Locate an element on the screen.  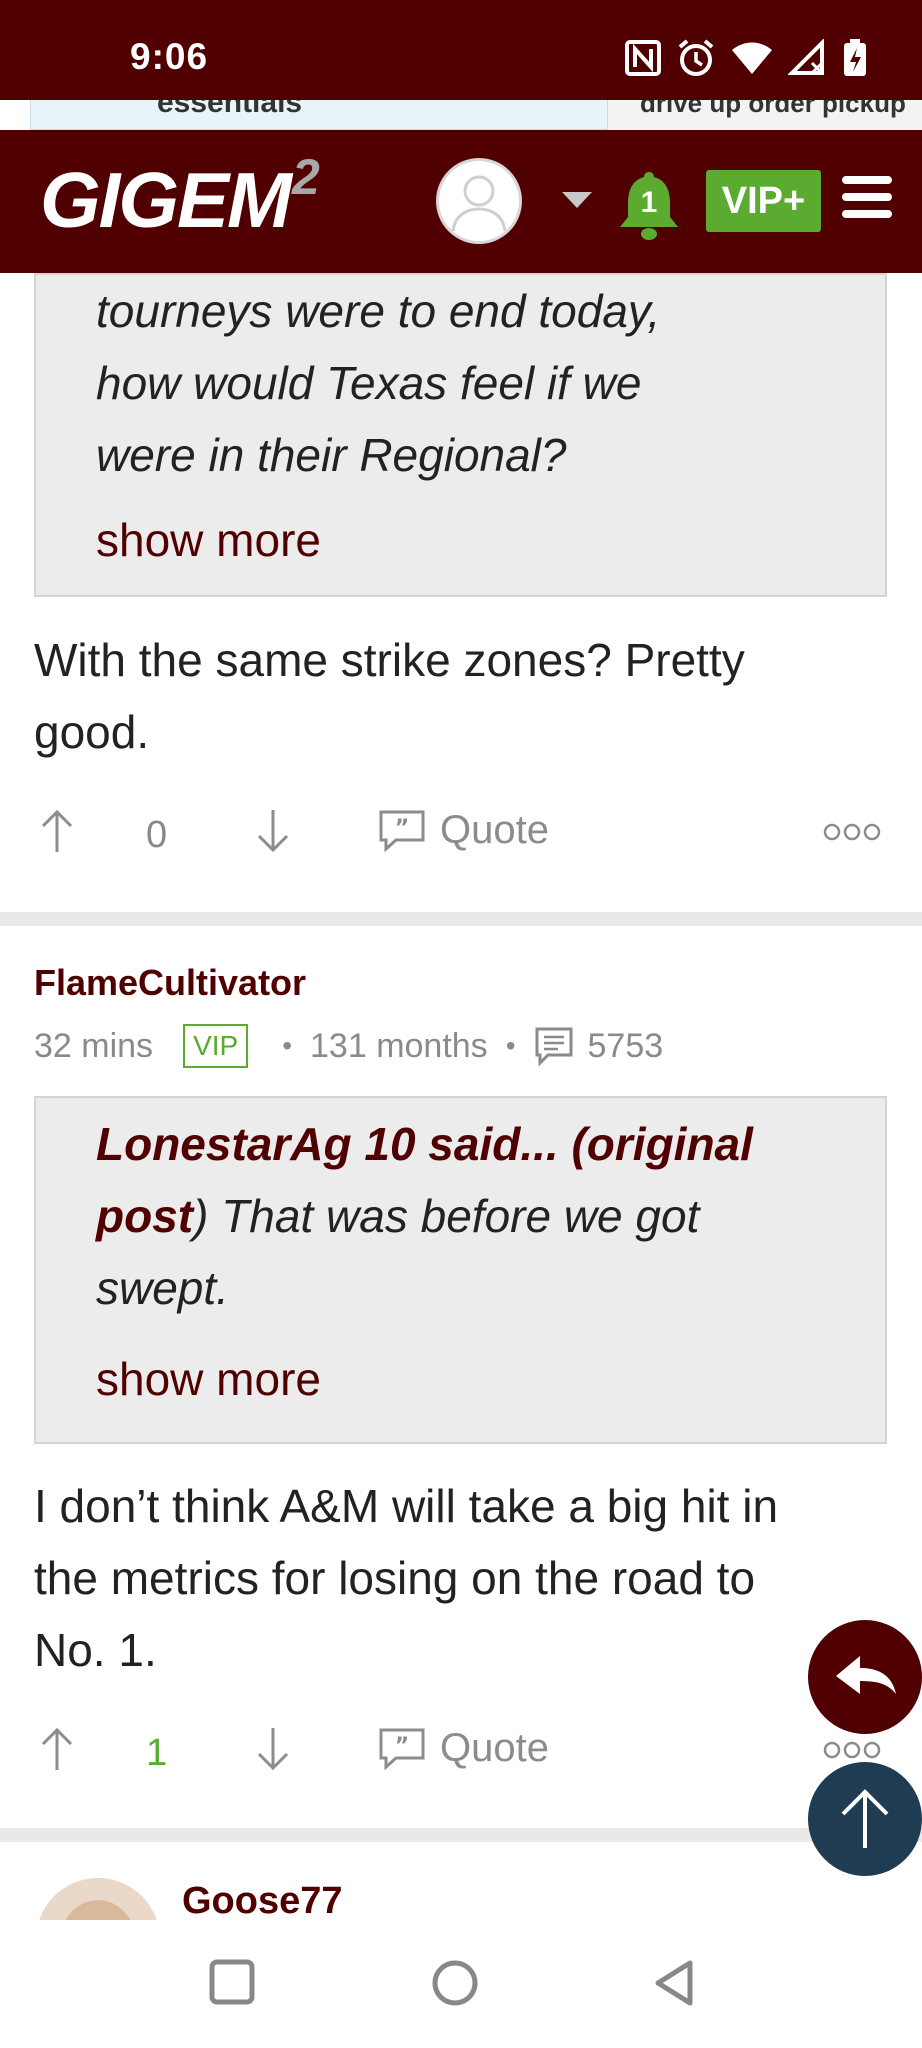
post-count: 5753 is located at coordinates (625, 1045).